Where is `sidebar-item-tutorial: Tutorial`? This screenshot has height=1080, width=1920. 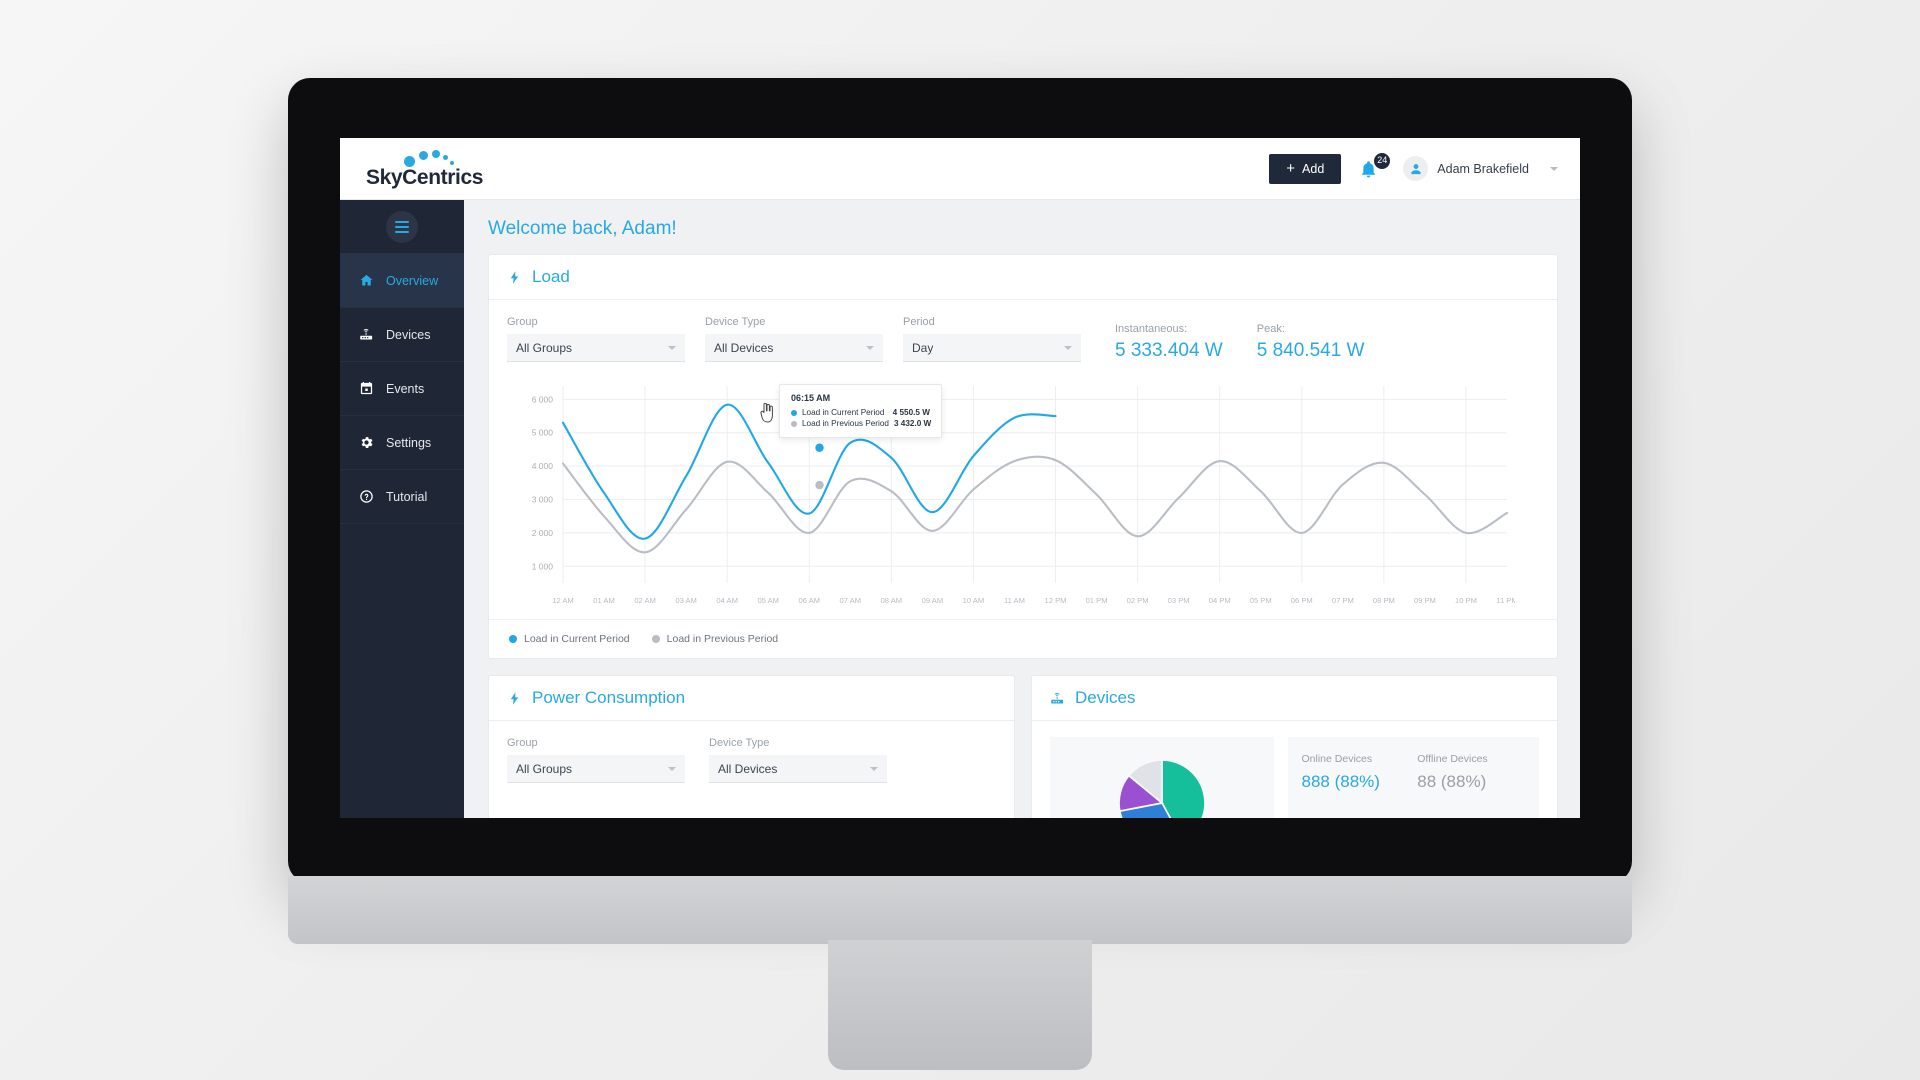
sidebar-item-tutorial: Tutorial is located at coordinates (402, 497).